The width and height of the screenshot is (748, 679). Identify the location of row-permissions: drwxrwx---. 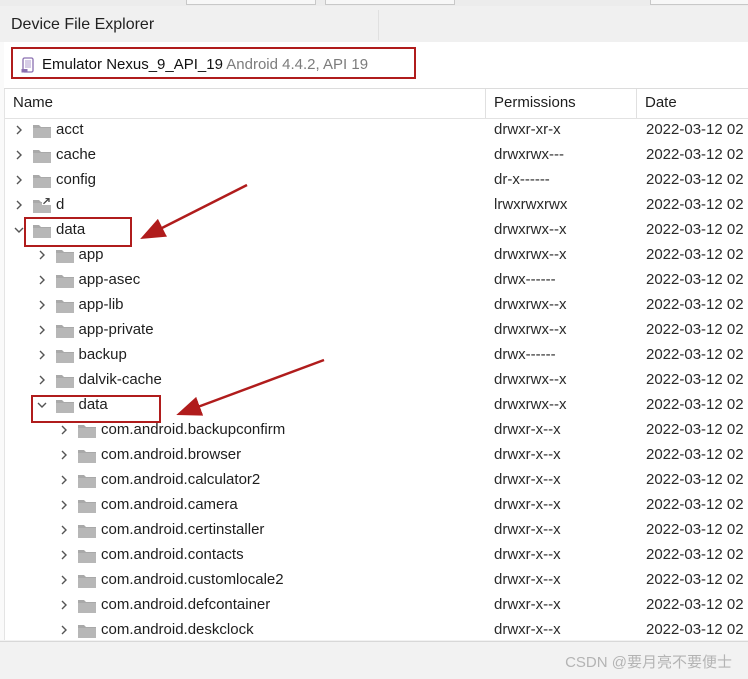
(529, 154).